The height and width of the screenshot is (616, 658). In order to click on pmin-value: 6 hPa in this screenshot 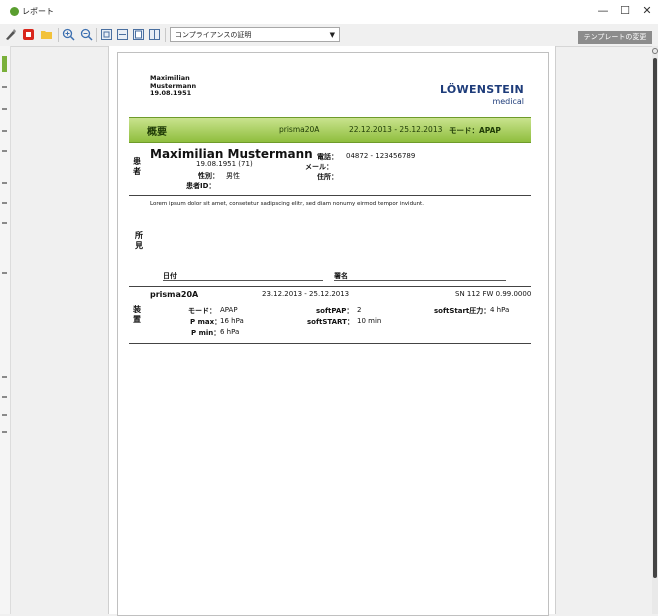, I will do `click(230, 332)`.